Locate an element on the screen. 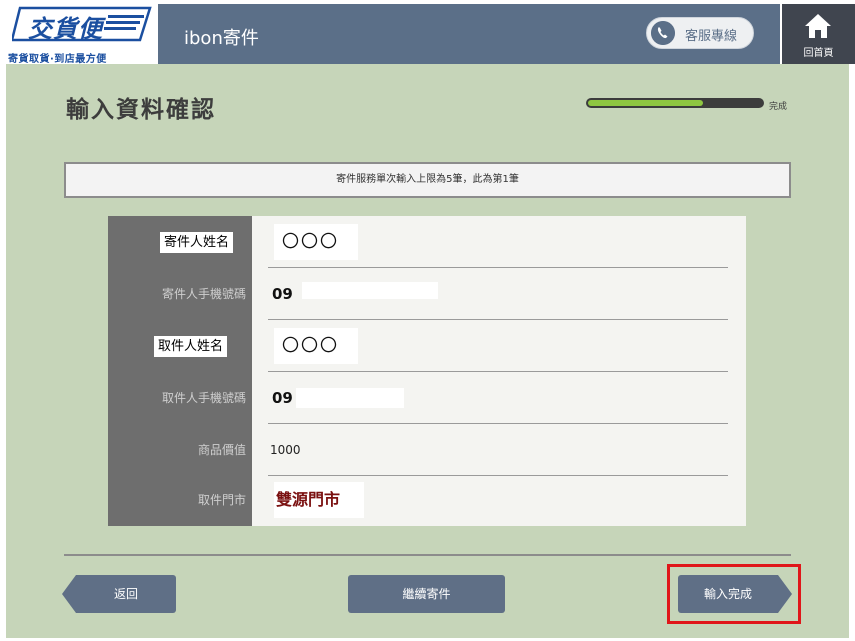 The width and height of the screenshot is (855, 641). row-item-value: 商品價值 1000 is located at coordinates (427, 450).